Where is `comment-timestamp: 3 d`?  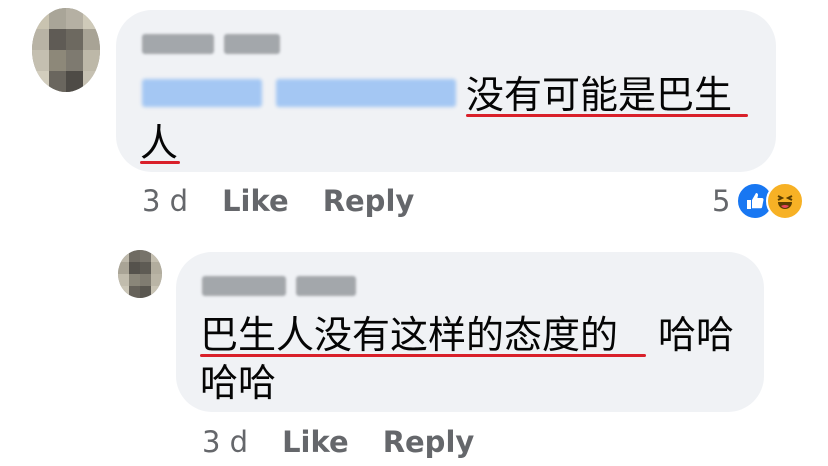
comment-timestamp: 3 d is located at coordinates (165, 201).